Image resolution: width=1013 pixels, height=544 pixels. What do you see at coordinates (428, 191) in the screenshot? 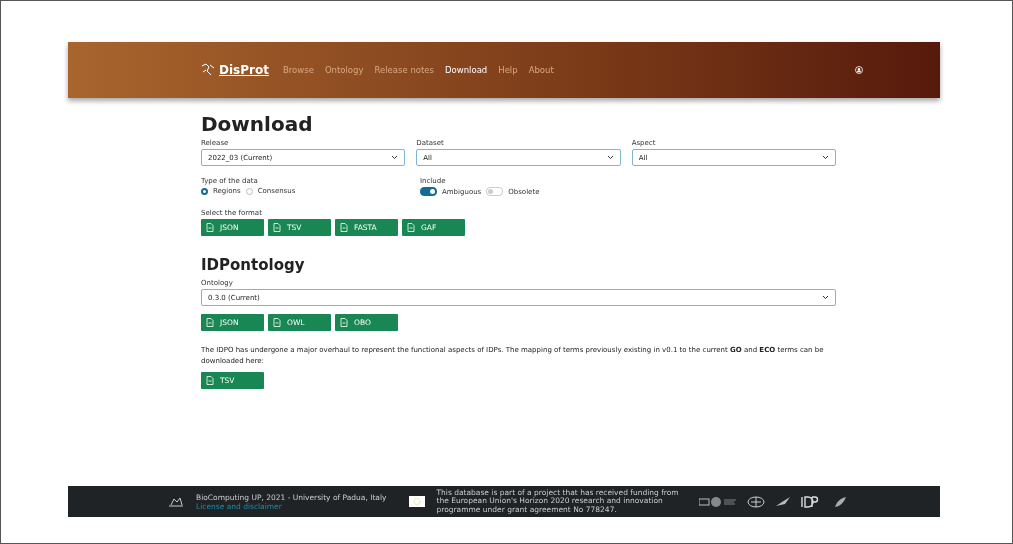
I see `toggle-switch` at bounding box center [428, 191].